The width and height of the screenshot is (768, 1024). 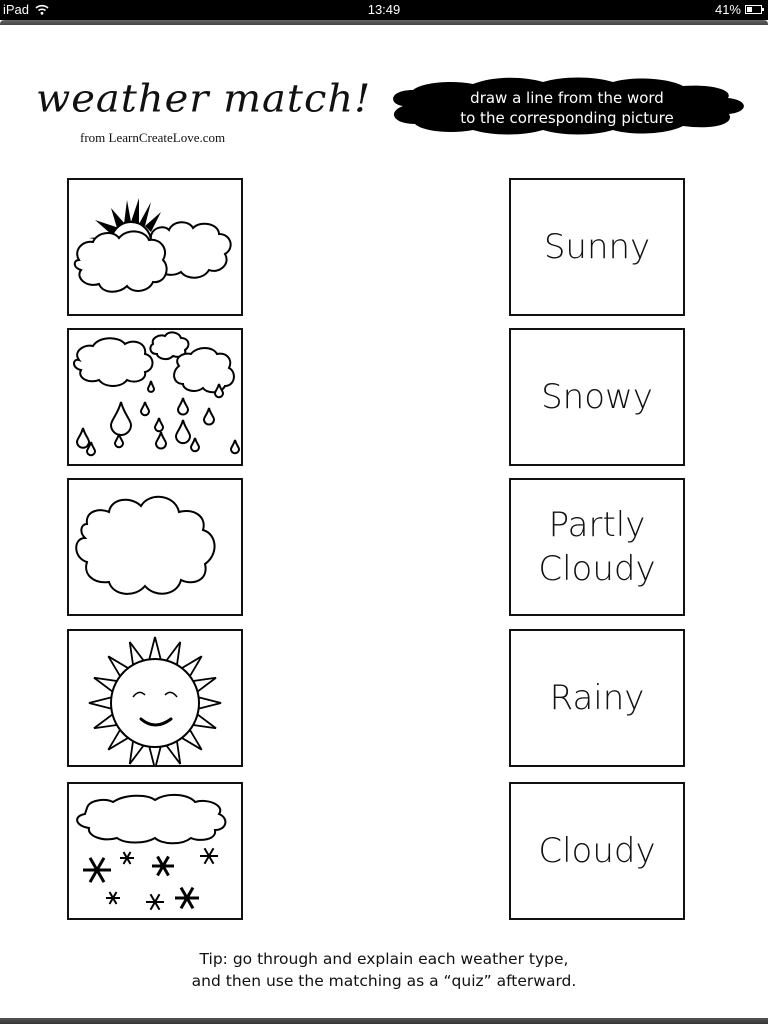 I want to click on rainy-icon, so click(x=157, y=394).